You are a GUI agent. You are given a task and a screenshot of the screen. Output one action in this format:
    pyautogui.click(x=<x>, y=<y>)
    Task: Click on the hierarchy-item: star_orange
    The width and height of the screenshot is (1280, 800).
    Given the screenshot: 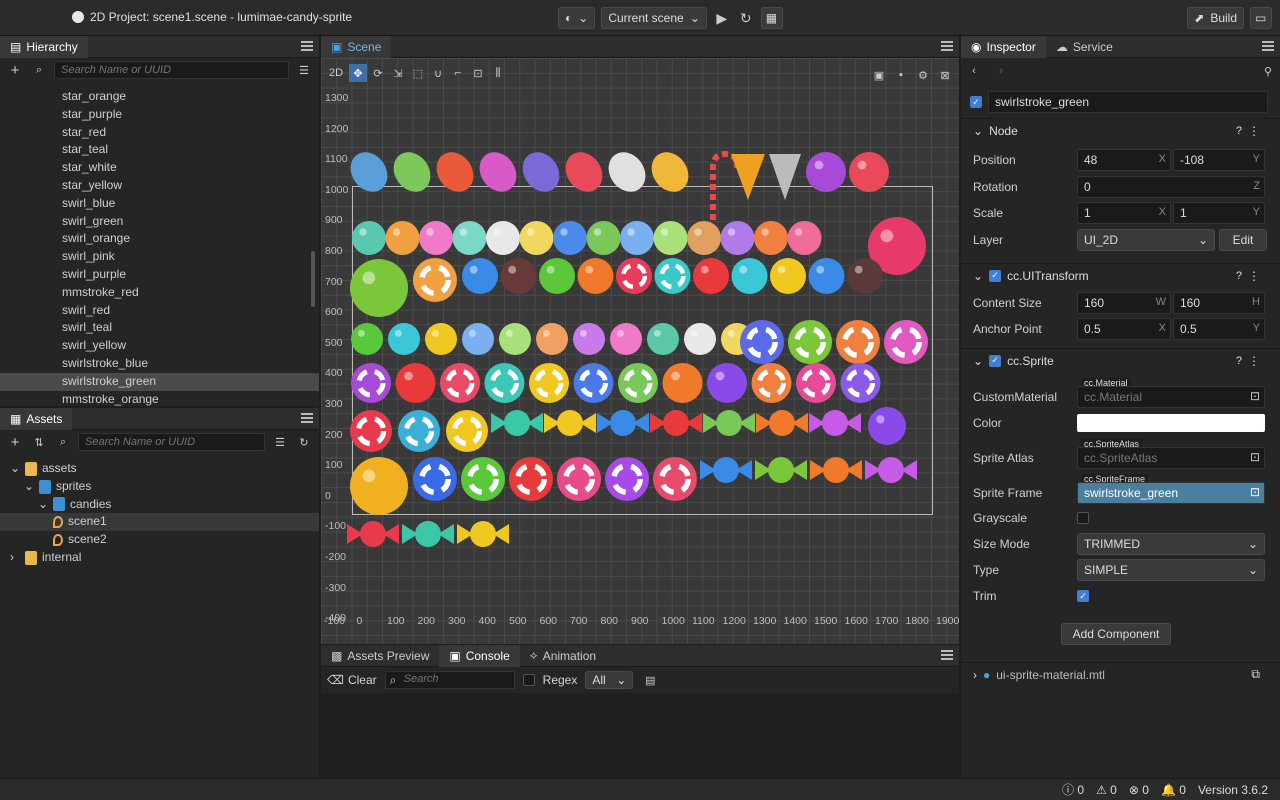 What is the action you would take?
    pyautogui.click(x=159, y=97)
    